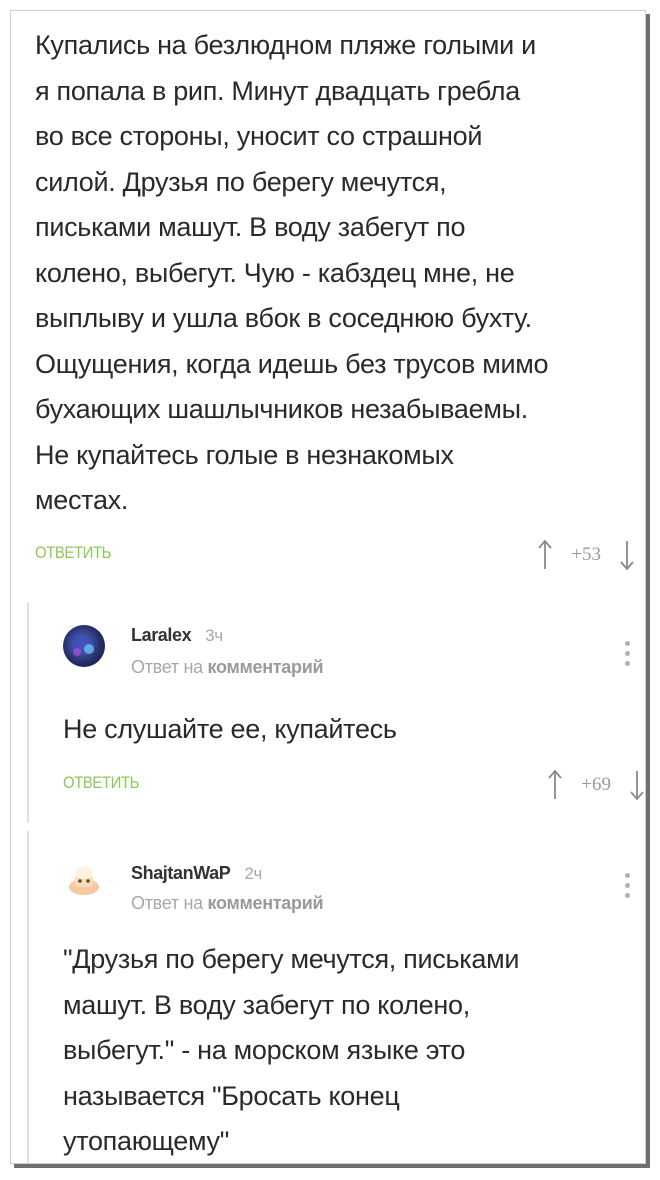 Image resolution: width=660 pixels, height=1180 pixels. Describe the element at coordinates (161, 635) in the screenshot. I see `author-name: Laralex` at that location.